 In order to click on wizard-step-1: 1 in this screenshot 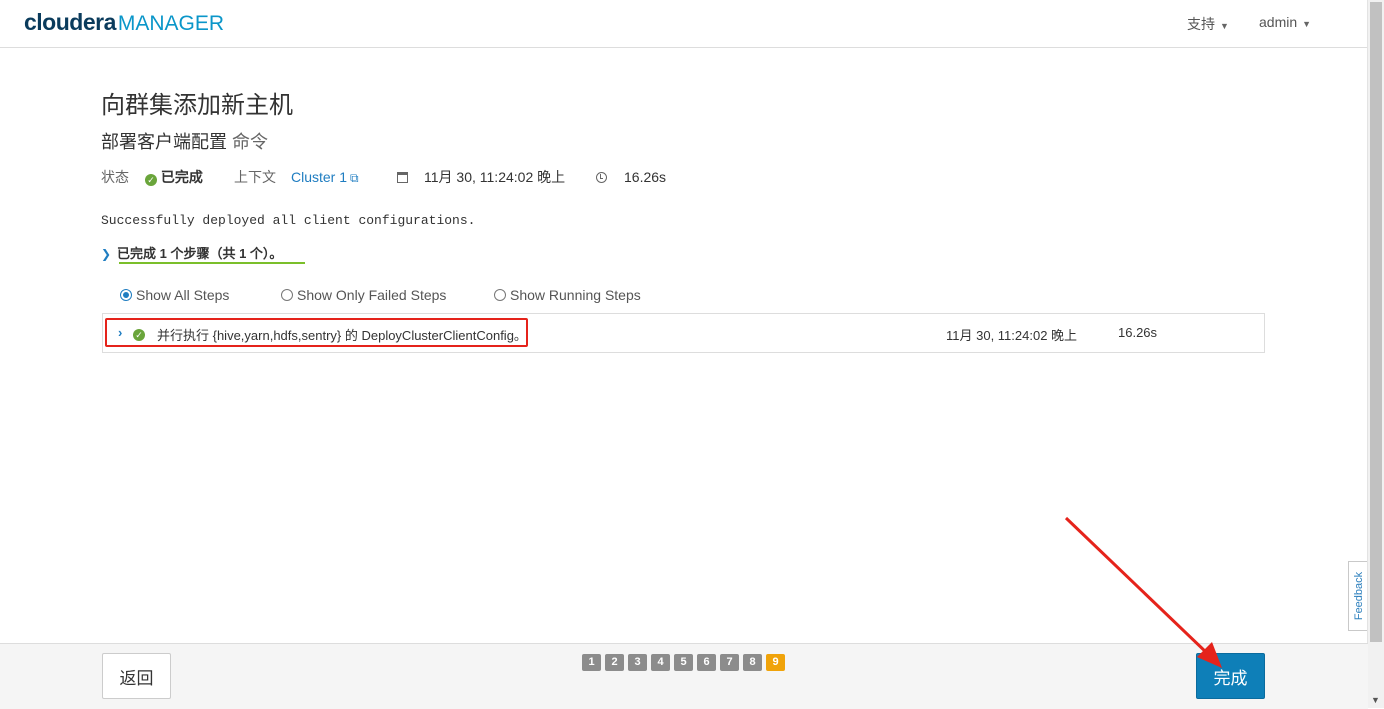, I will do `click(591, 662)`.